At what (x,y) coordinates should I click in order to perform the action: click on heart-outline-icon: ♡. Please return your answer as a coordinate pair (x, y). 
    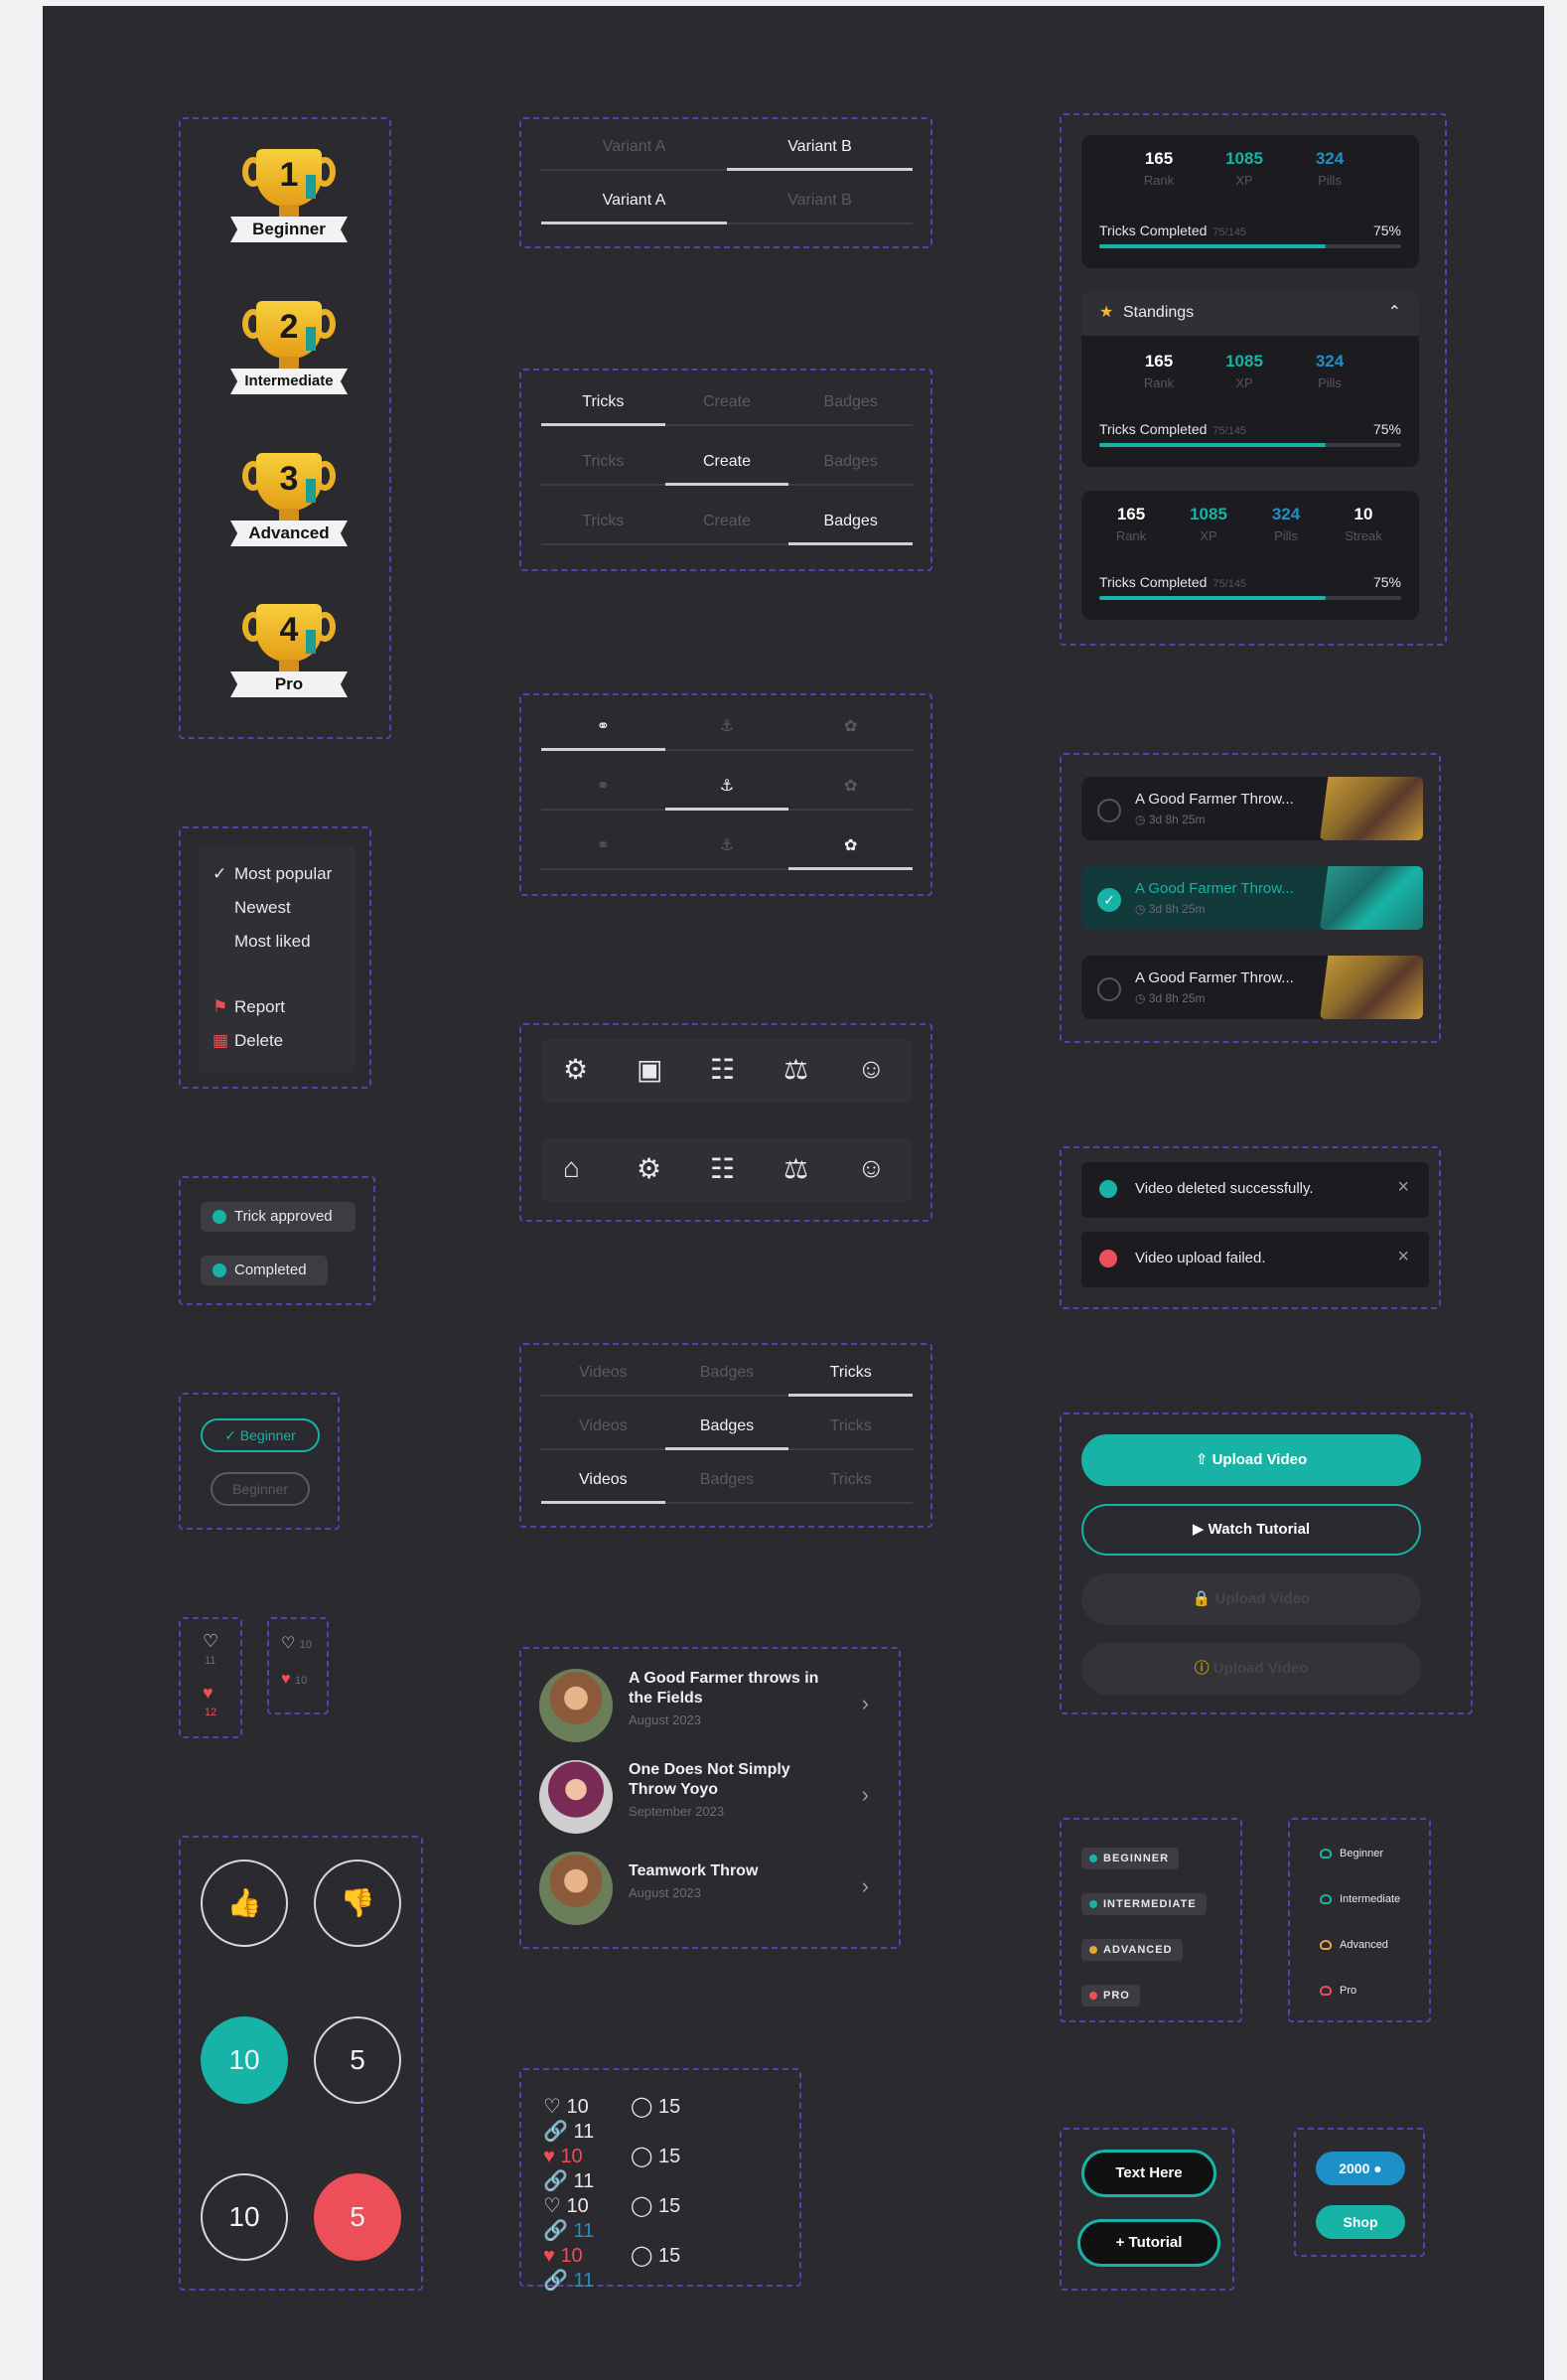
    Looking at the image, I should click on (210, 1641).